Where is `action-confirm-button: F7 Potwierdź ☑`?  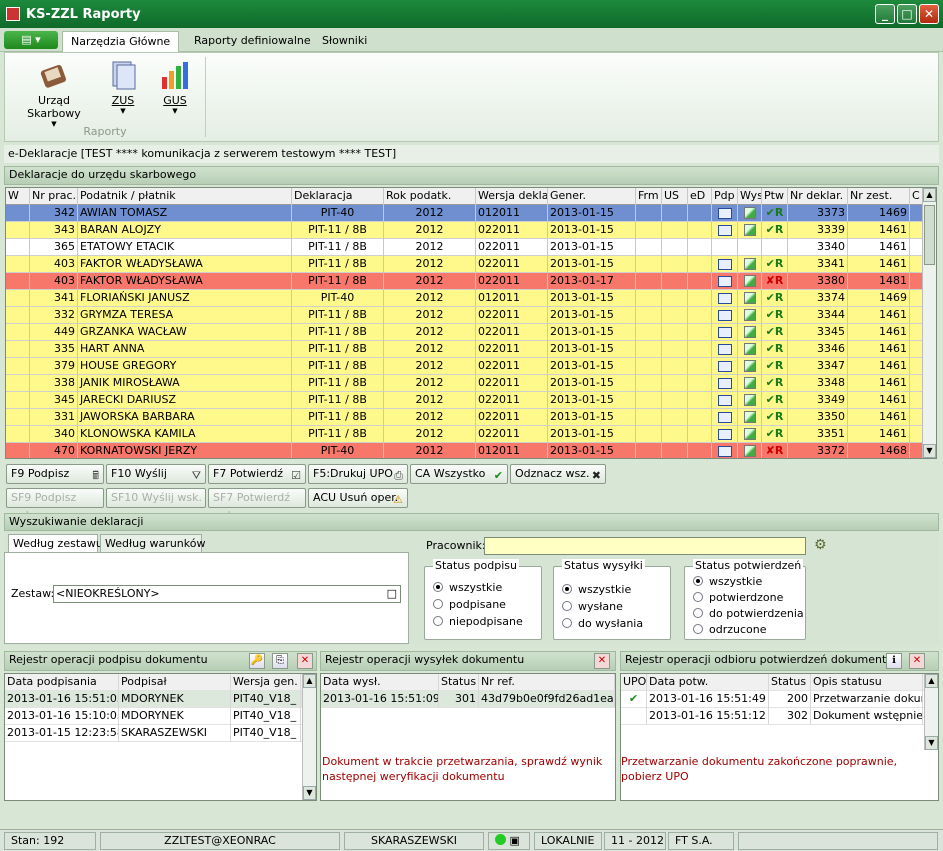 action-confirm-button: F7 Potwierdź ☑ is located at coordinates (257, 474).